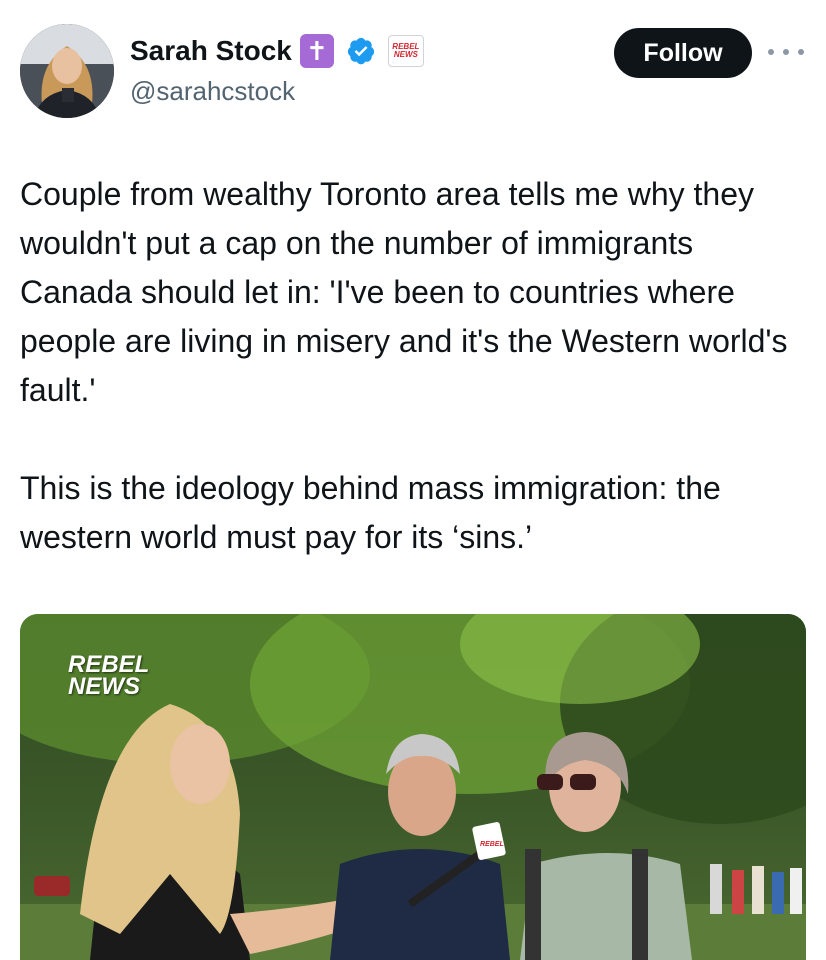 This screenshot has height=960, width=826. I want to click on profile-avatar, so click(67, 71).